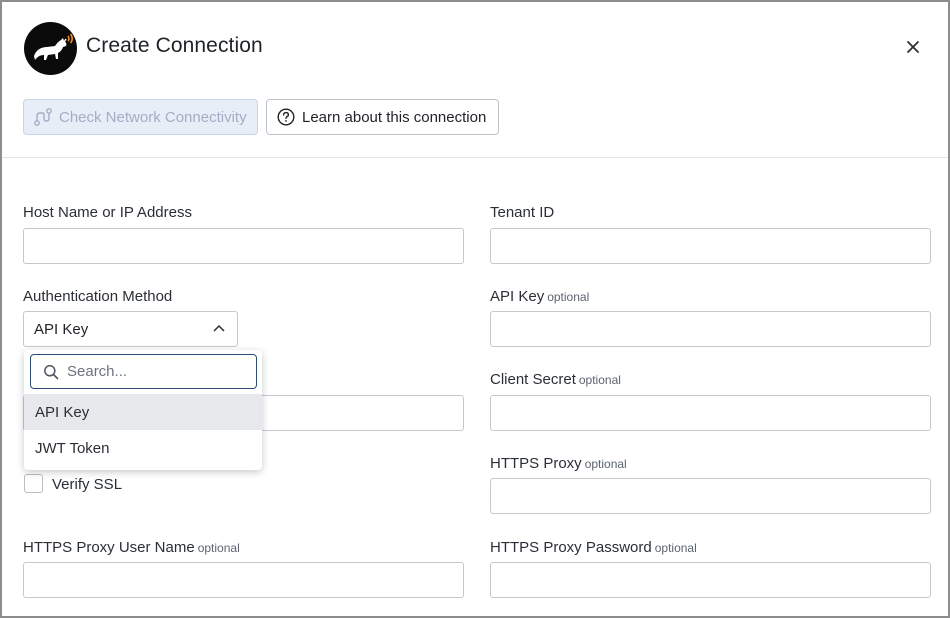  What do you see at coordinates (61, 329) in the screenshot?
I see `auth-method-selected: API Key` at bounding box center [61, 329].